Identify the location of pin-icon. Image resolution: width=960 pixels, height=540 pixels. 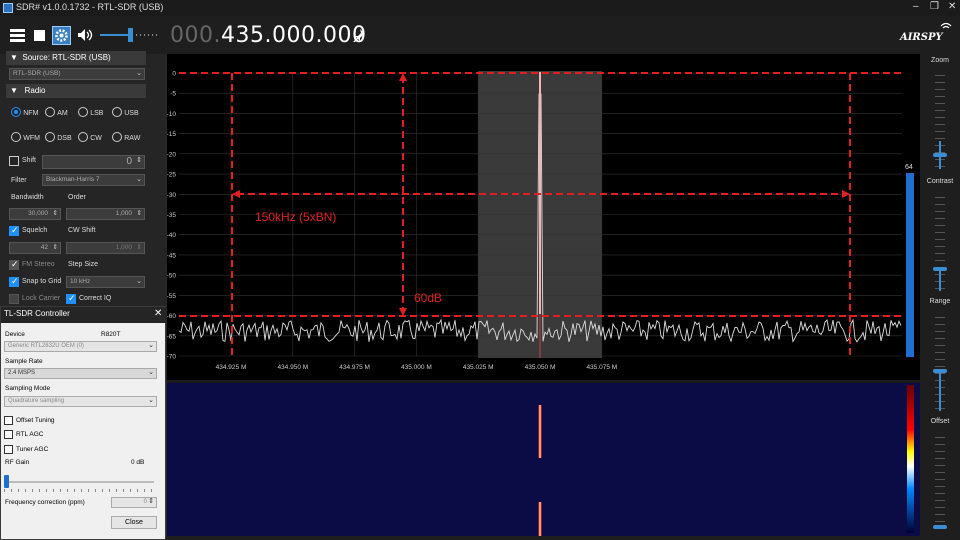
(359, 36).